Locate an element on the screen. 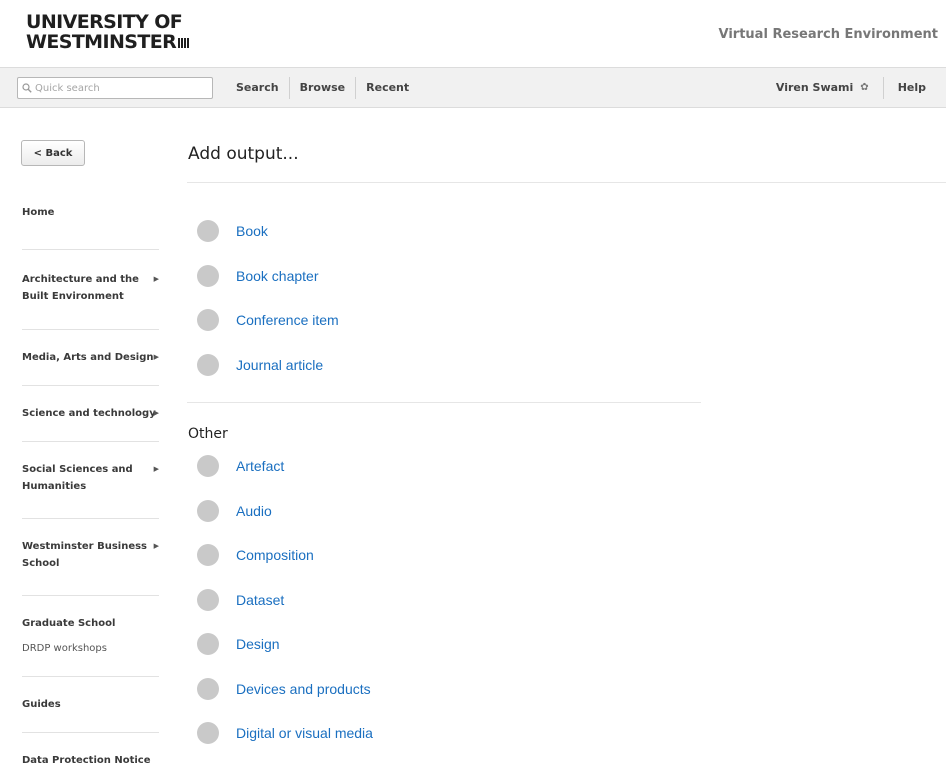  option-label: Artefact is located at coordinates (260, 466).